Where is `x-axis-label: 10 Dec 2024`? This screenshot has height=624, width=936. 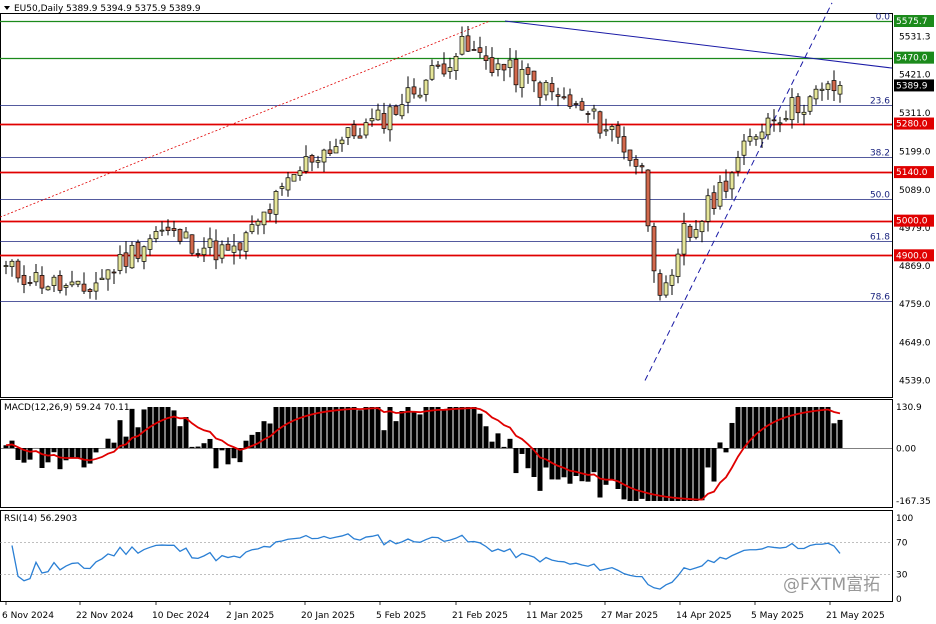
x-axis-label: 10 Dec 2024 is located at coordinates (181, 616).